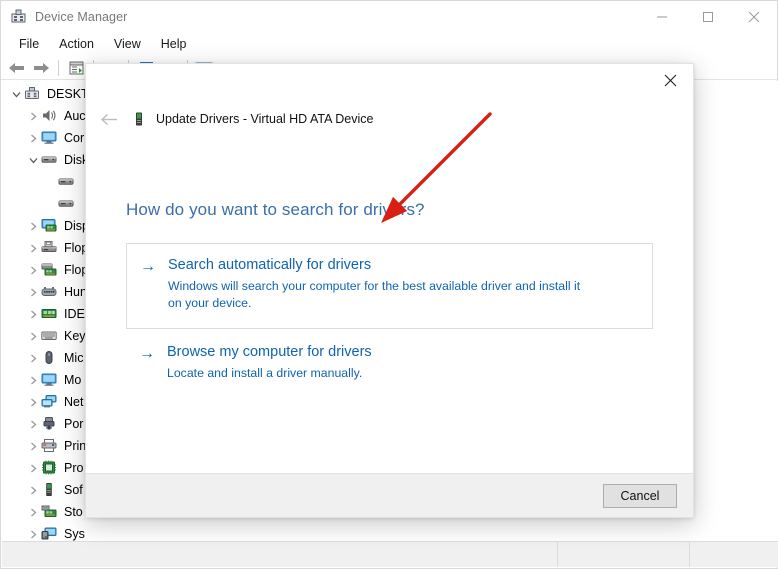 Image resolution: width=778 pixels, height=569 pixels. Describe the element at coordinates (275, 209) in the screenshot. I see `page-title: How do you want to search for drivers?` at that location.